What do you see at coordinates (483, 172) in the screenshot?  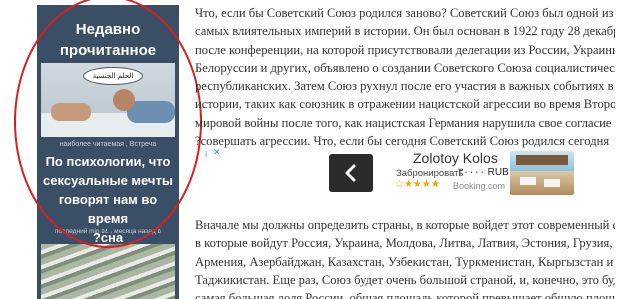 I see `ad-price: ٣٠٠٠٠ RUB` at bounding box center [483, 172].